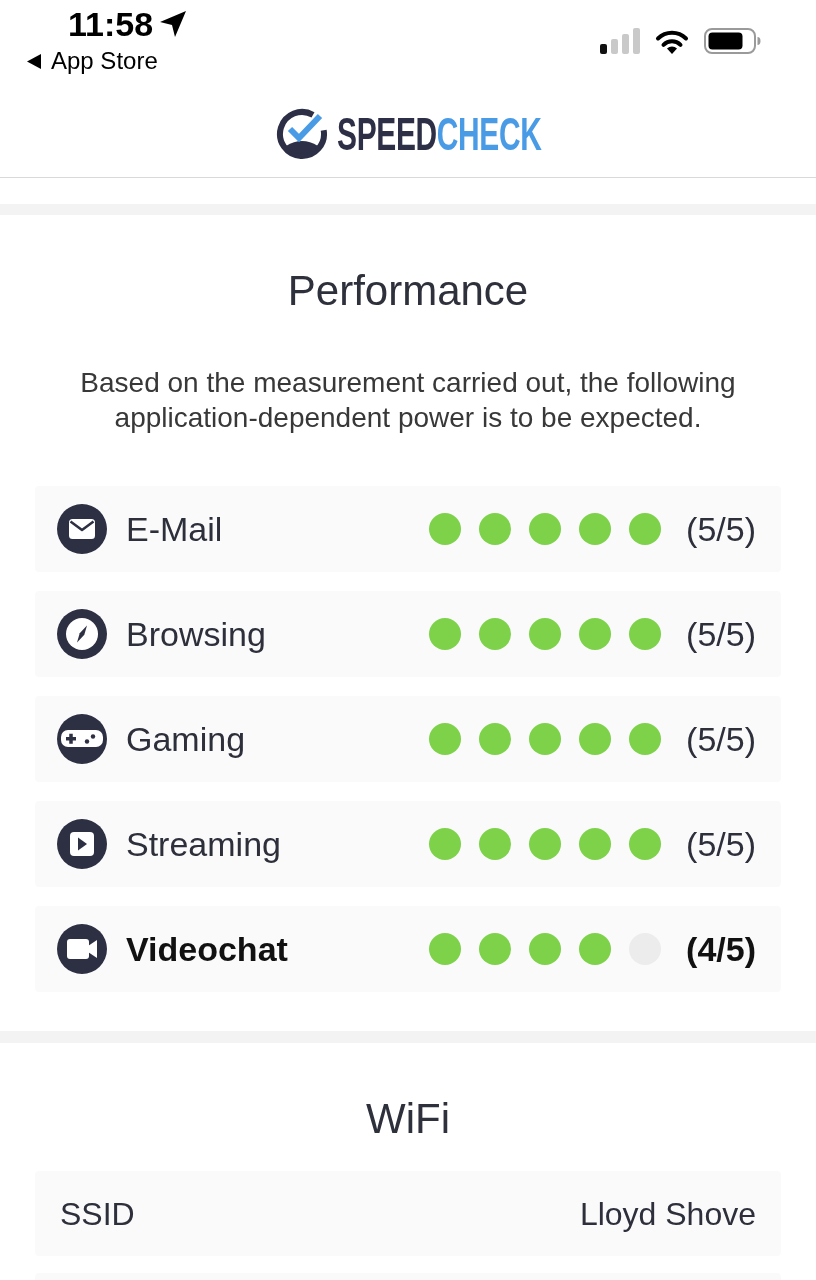 The image size is (816, 1280). Describe the element at coordinates (489, 133) in the screenshot. I see `logo-text: CHECK` at that location.